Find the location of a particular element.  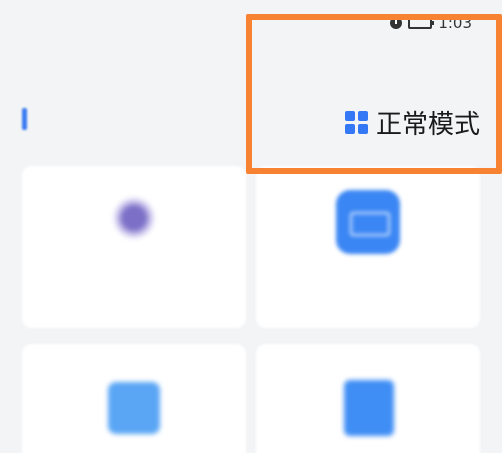

scan-icon is located at coordinates (134, 408).